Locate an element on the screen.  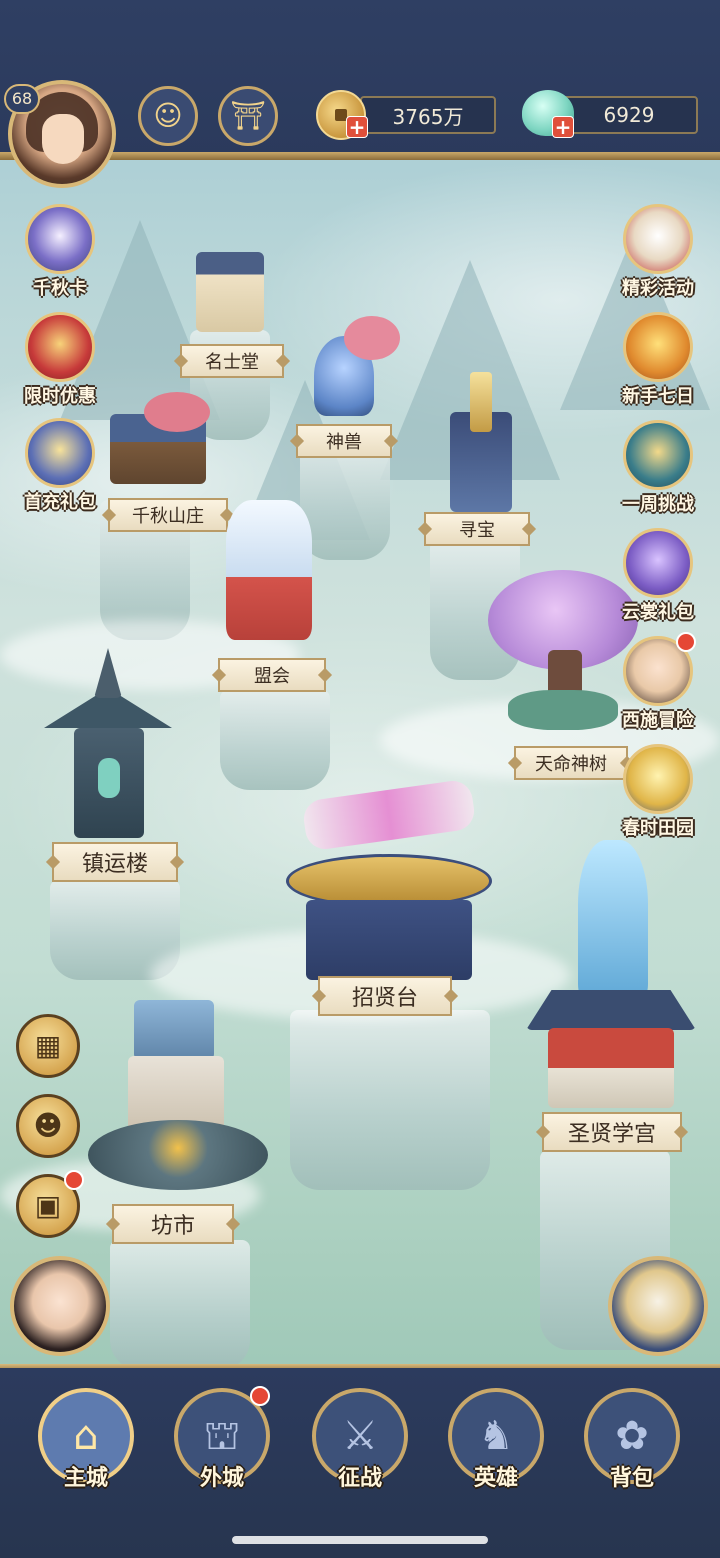
building-shenshou is located at coordinates (350, 371).